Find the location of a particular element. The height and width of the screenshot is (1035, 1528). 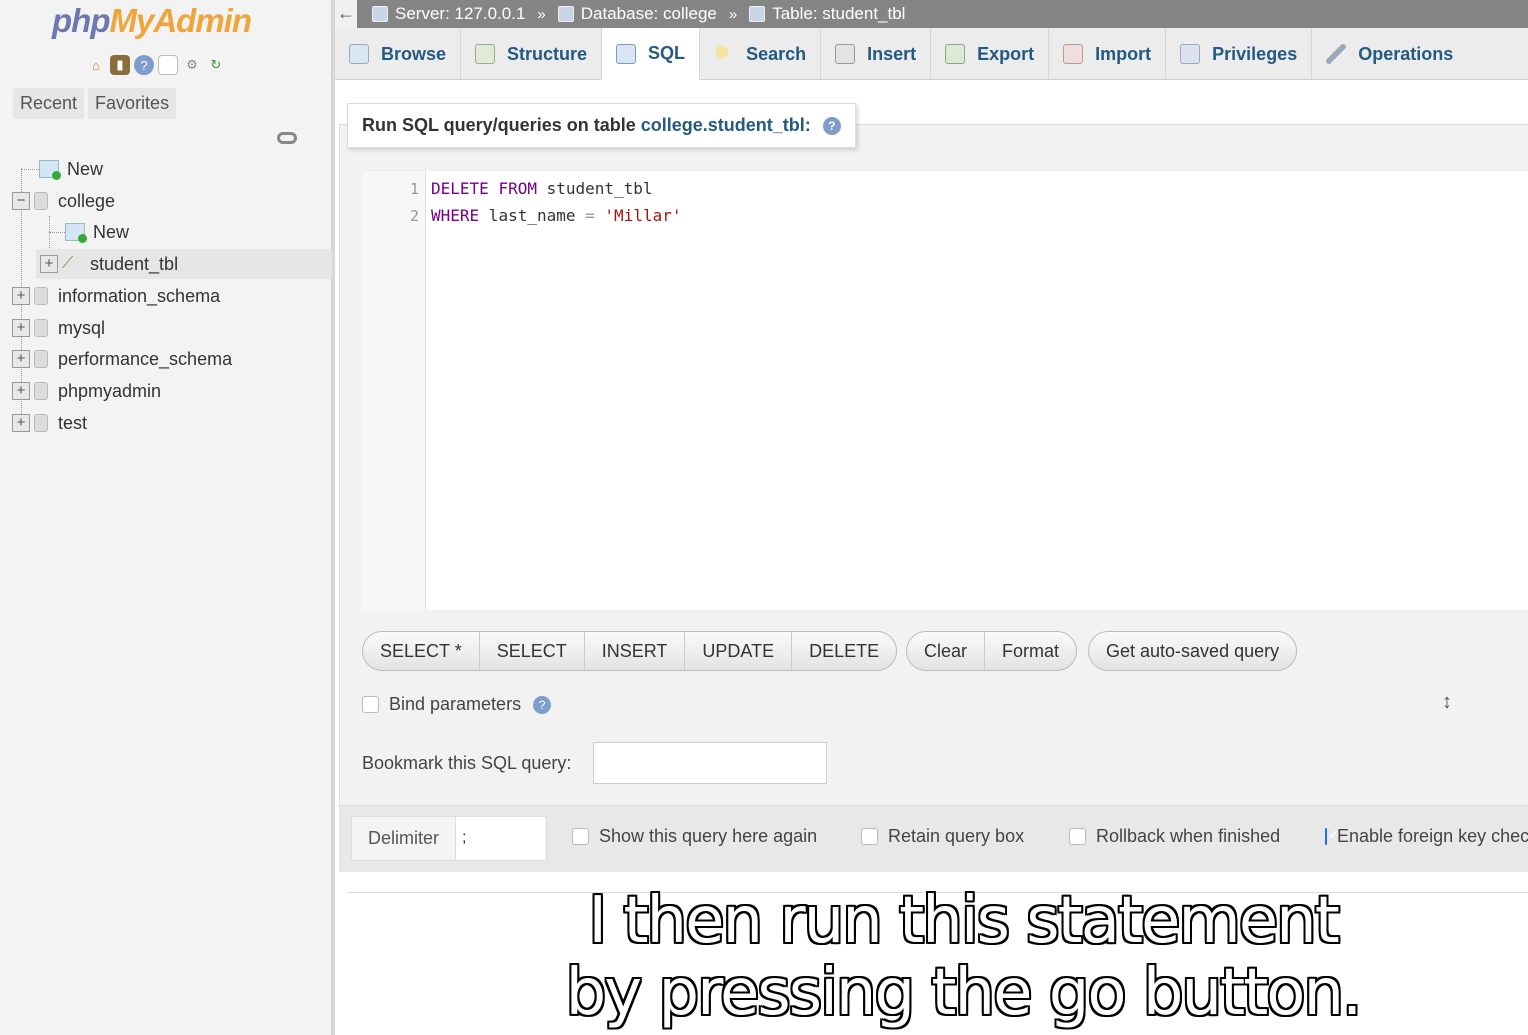

browse-icon is located at coordinates (359, 54).